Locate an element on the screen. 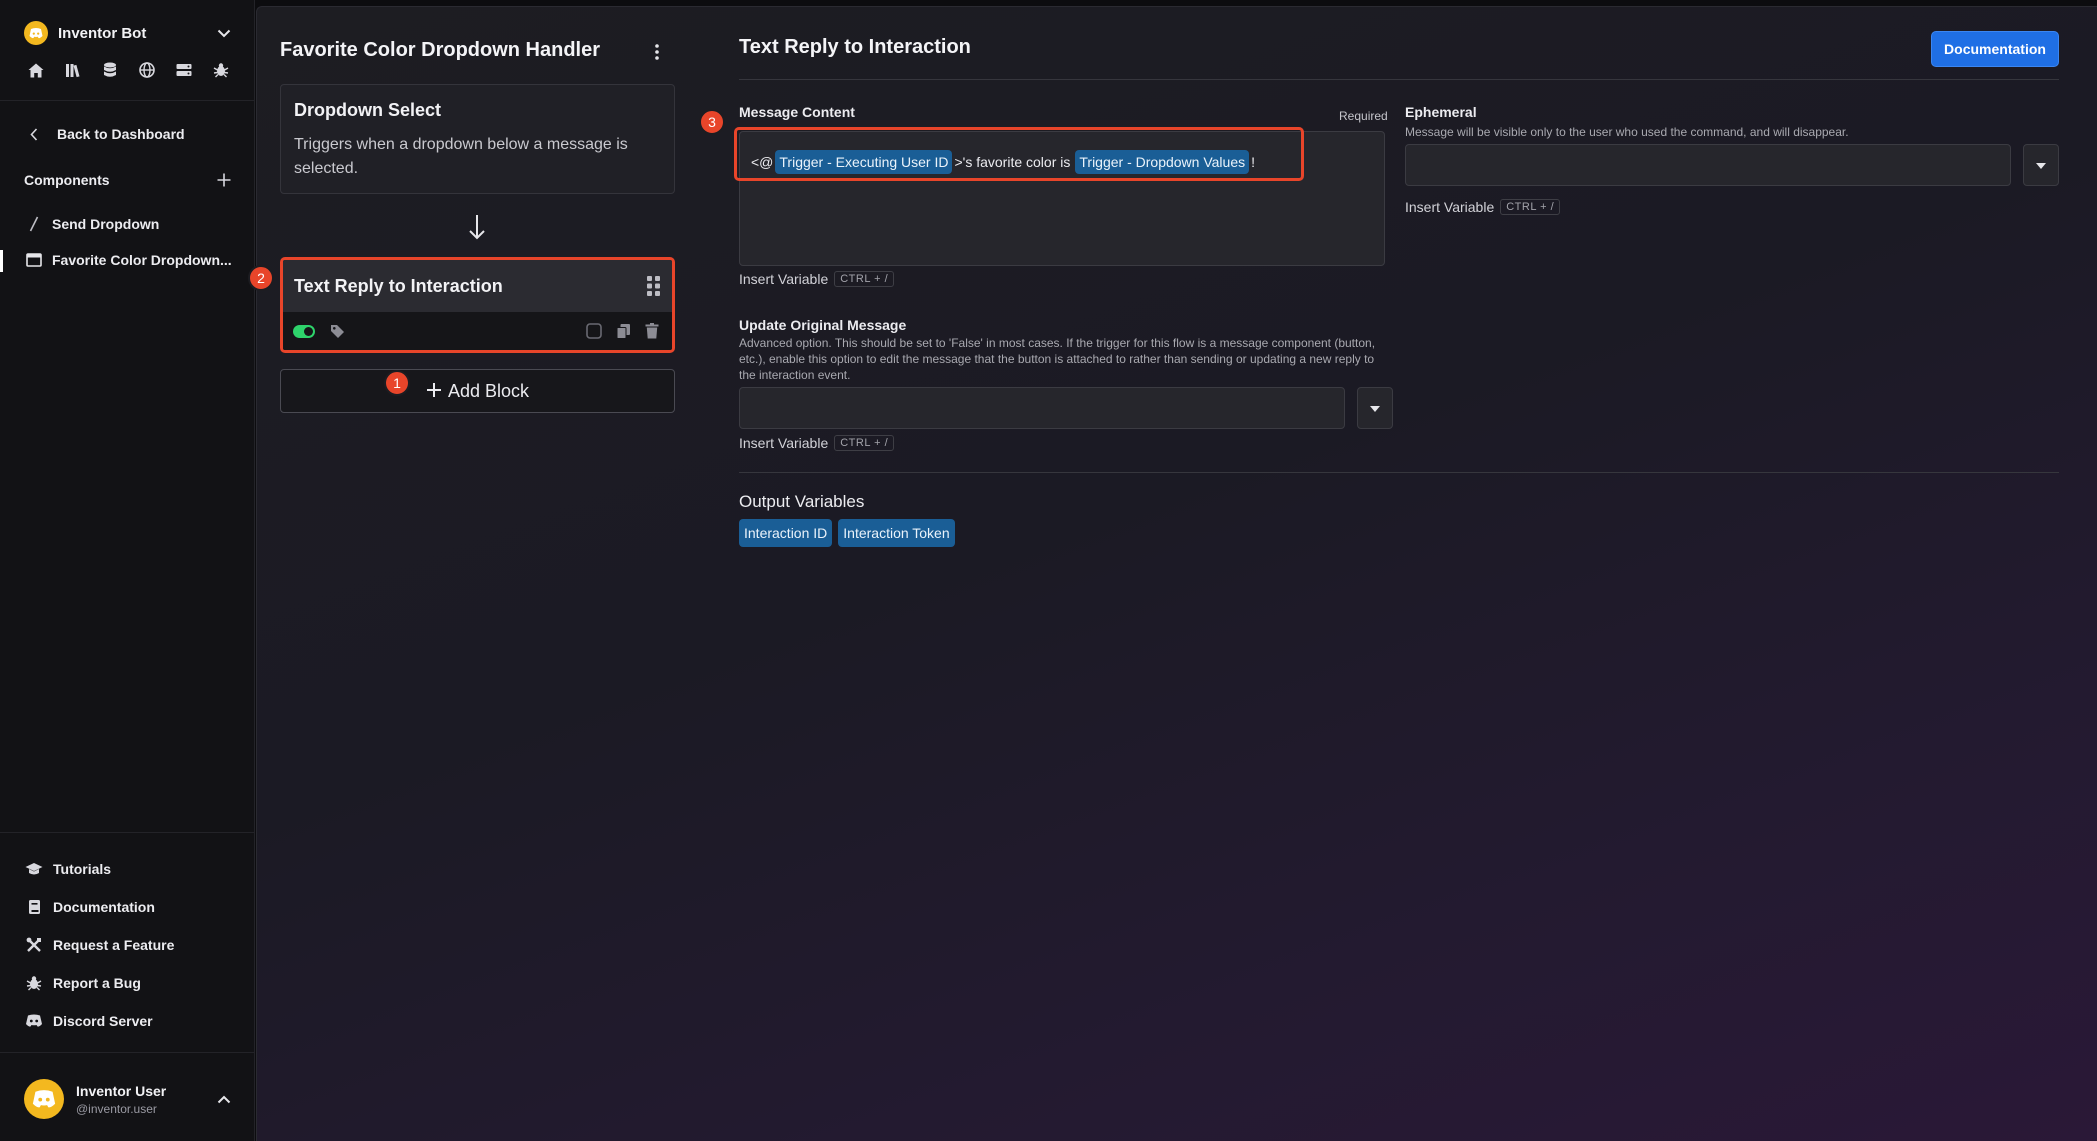 This screenshot has width=2097, height=1141. bot-avatar is located at coordinates (36, 33).